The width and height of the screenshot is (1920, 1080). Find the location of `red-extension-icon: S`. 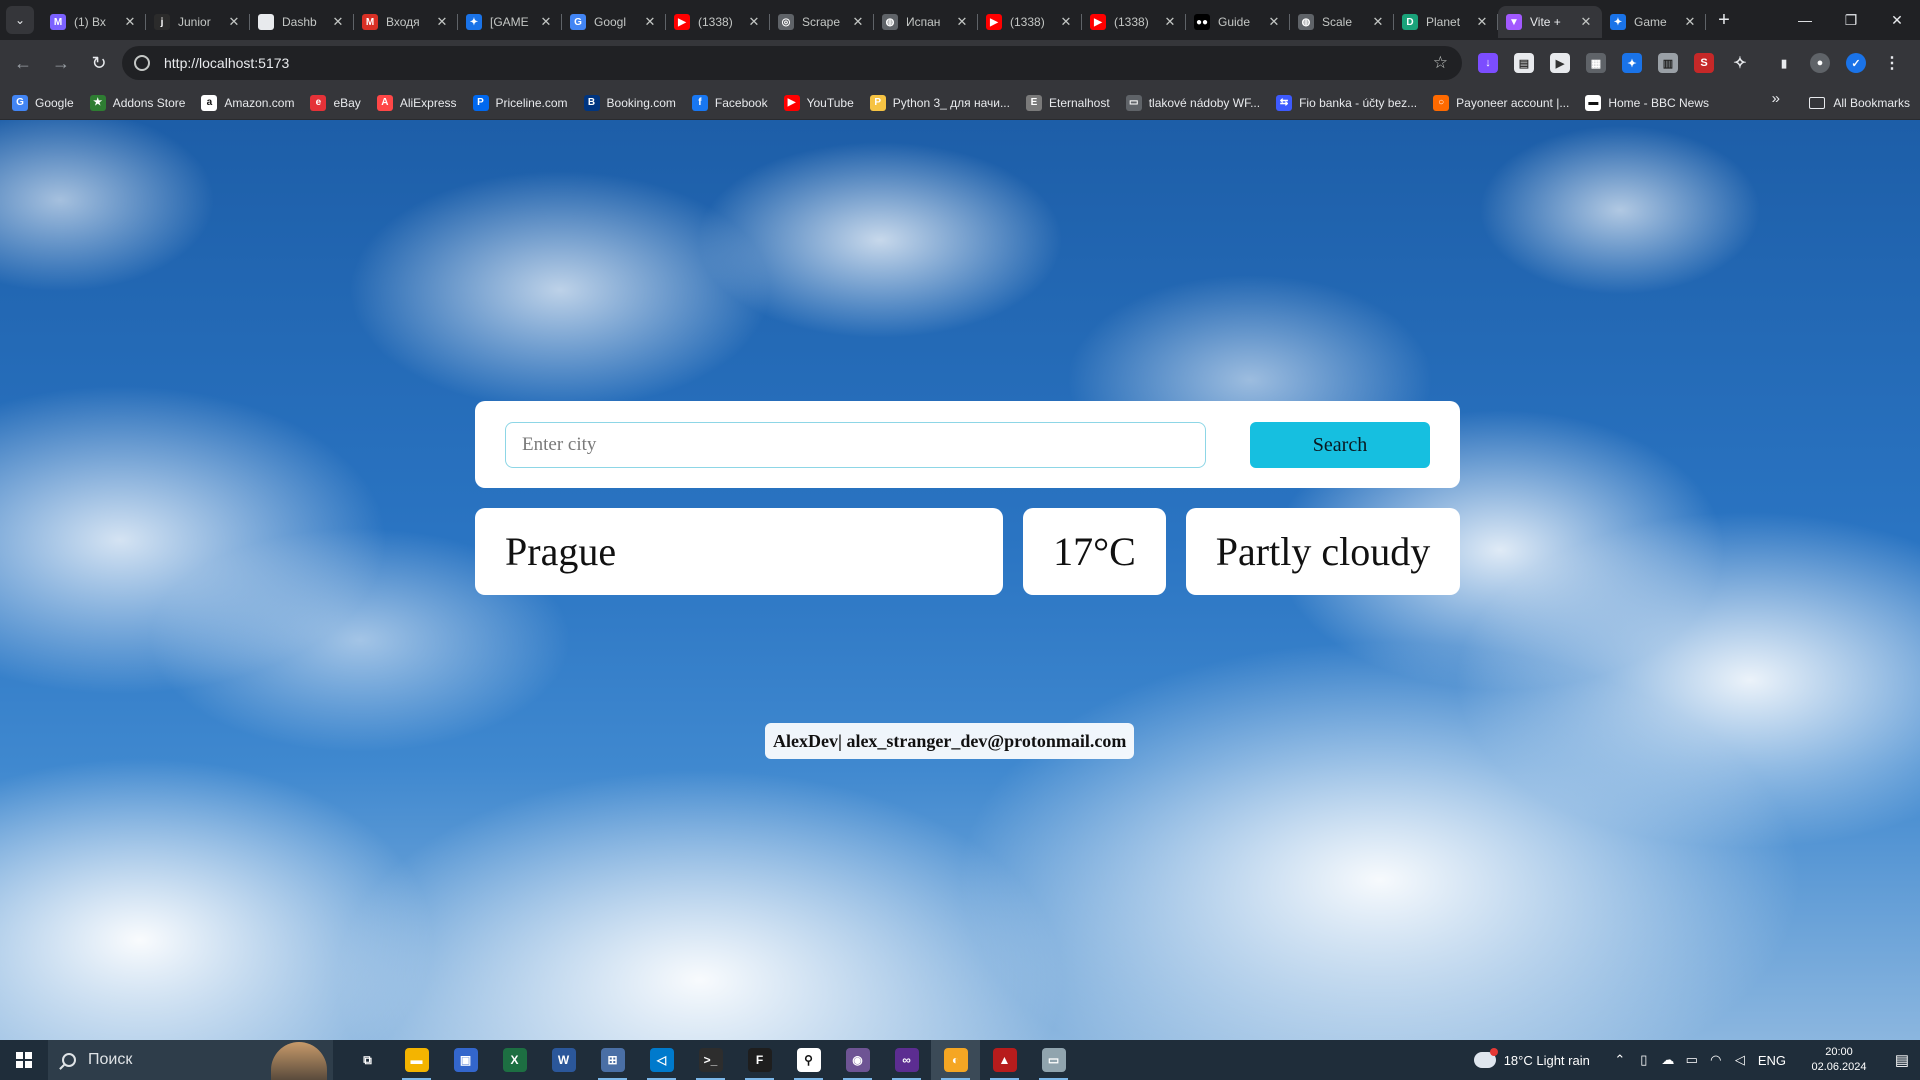

red-extension-icon: S is located at coordinates (1704, 63).